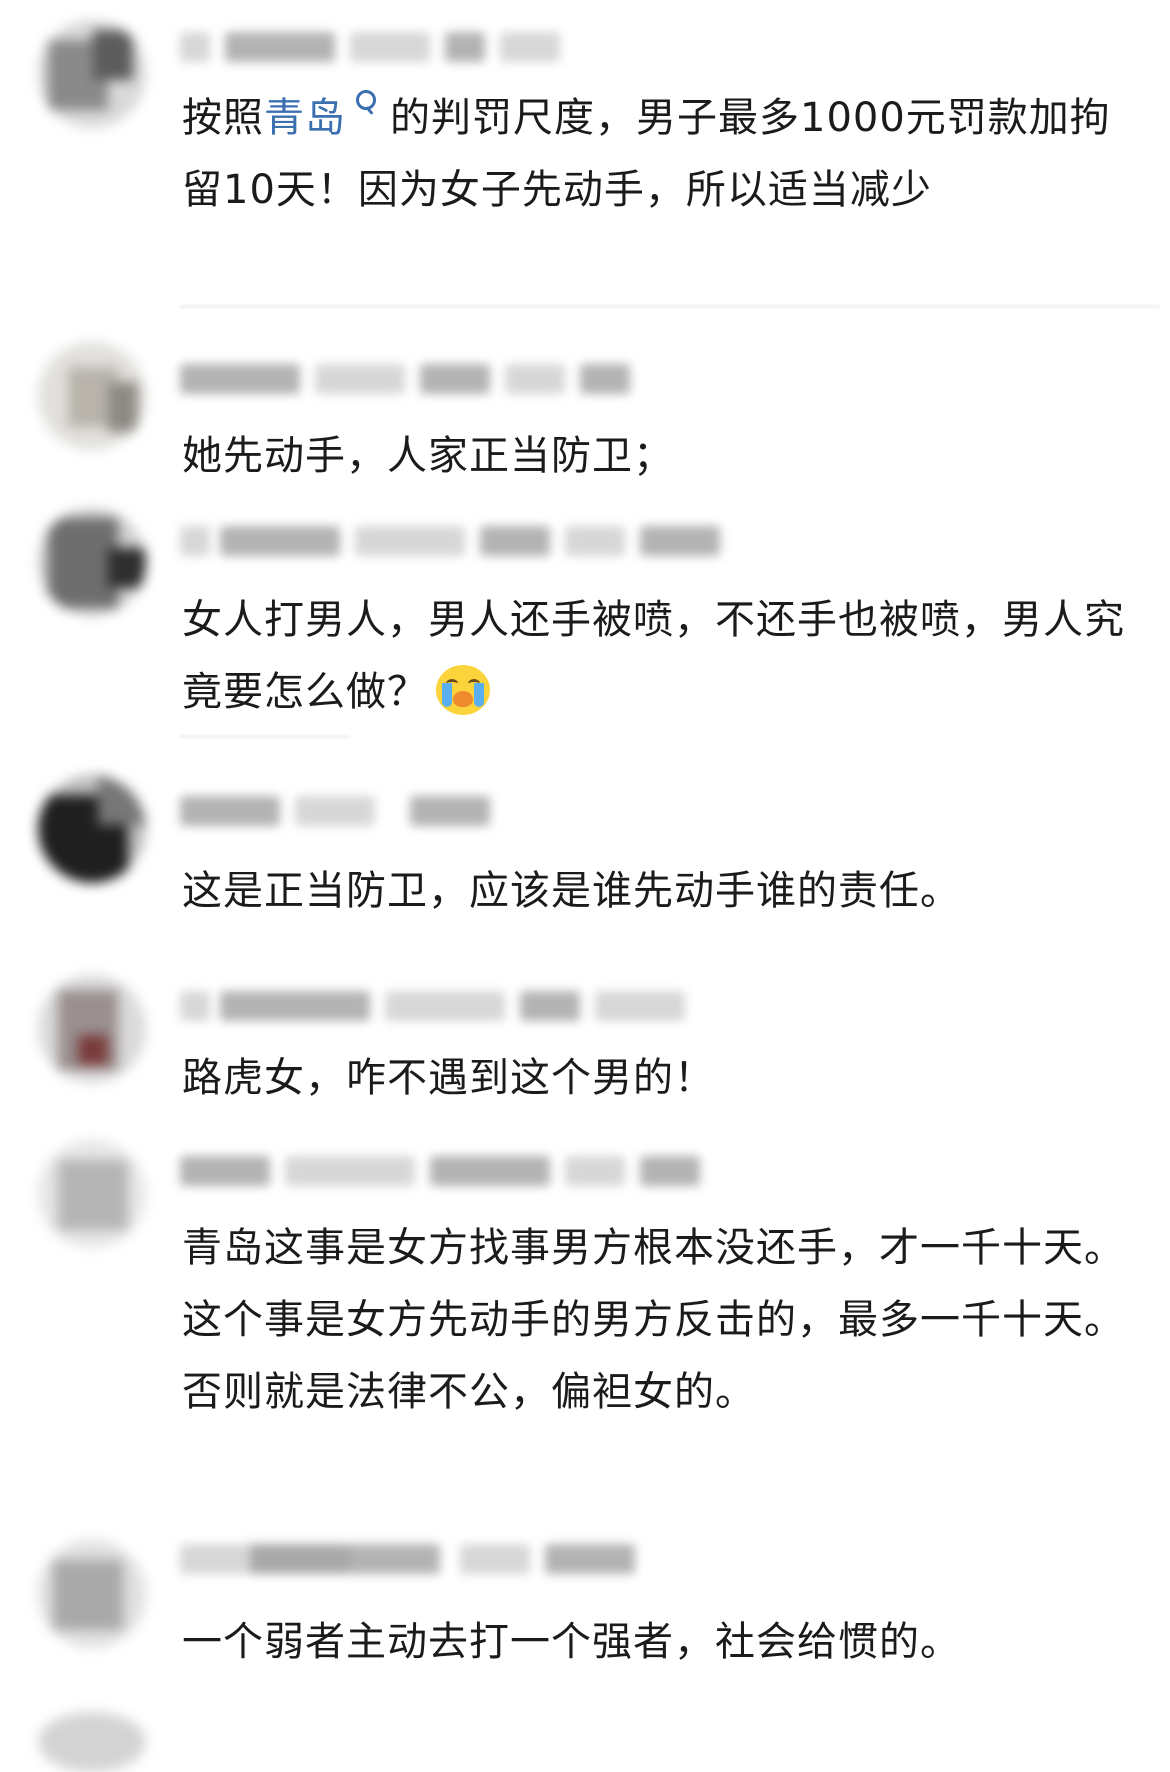 This screenshot has width=1170, height=1772. Describe the element at coordinates (223, 118) in the screenshot. I see `comment-text-part: 按照` at that location.